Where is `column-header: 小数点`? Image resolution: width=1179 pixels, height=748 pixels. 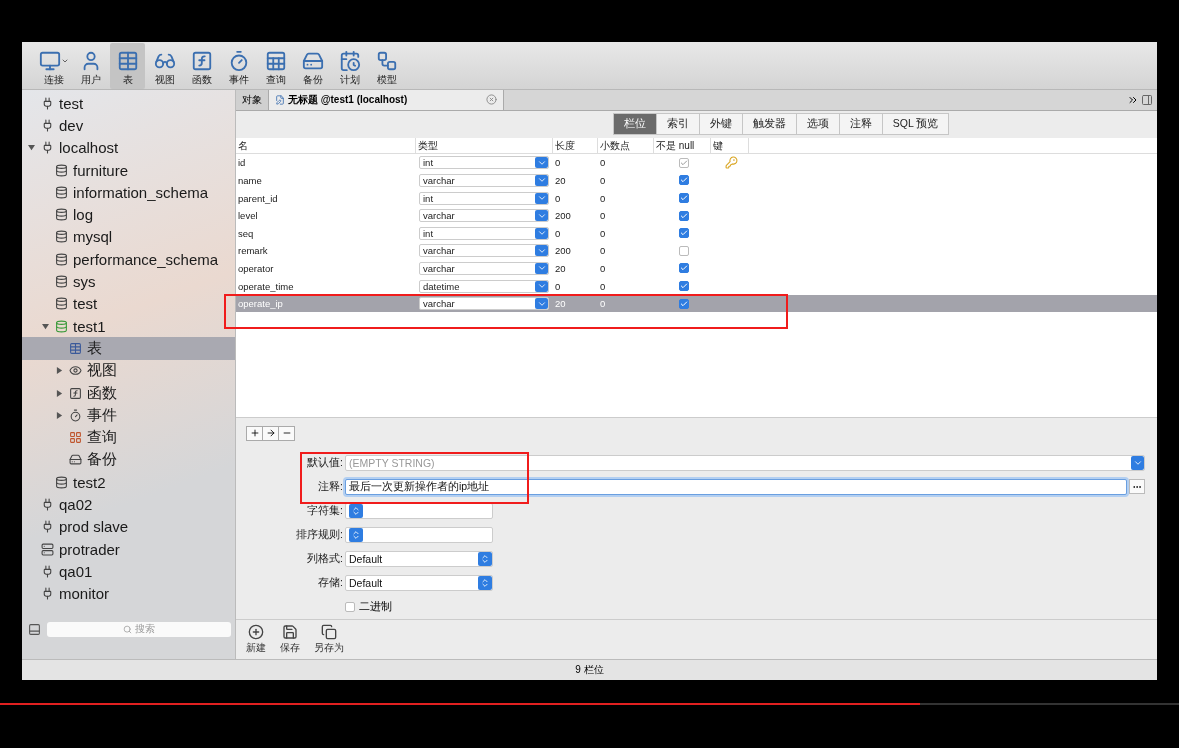
column-header: 小数点 is located at coordinates (626, 146).